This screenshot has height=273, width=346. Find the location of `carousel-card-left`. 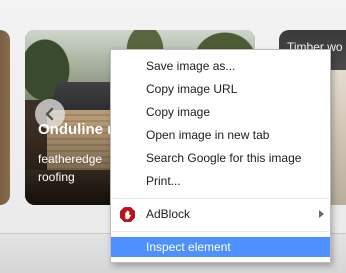

carousel-card-left is located at coordinates (5, 117).